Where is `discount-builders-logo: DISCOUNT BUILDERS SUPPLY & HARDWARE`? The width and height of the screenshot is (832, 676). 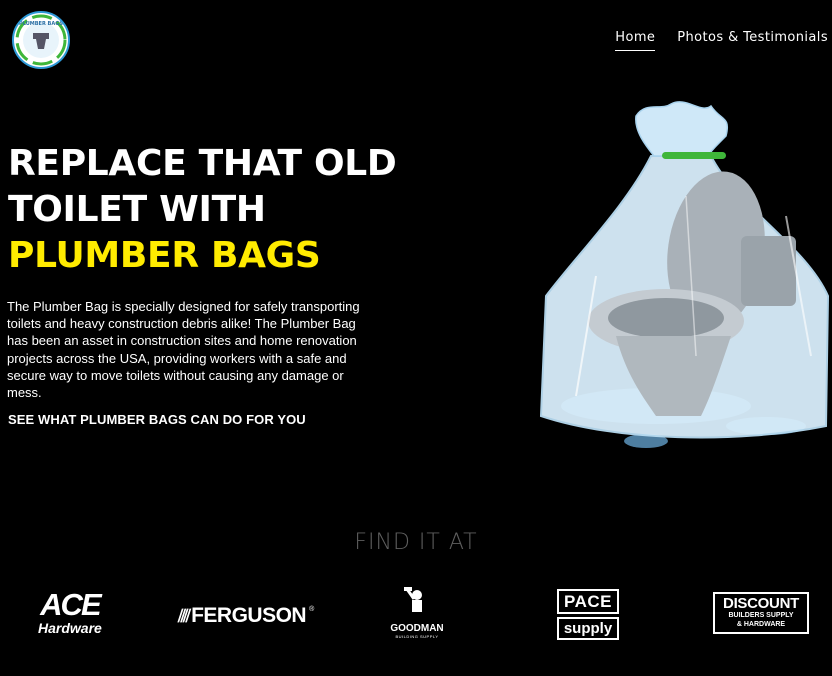
discount-builders-logo: DISCOUNT BUILDERS SUPPLY & HARDWARE is located at coordinates (761, 613).